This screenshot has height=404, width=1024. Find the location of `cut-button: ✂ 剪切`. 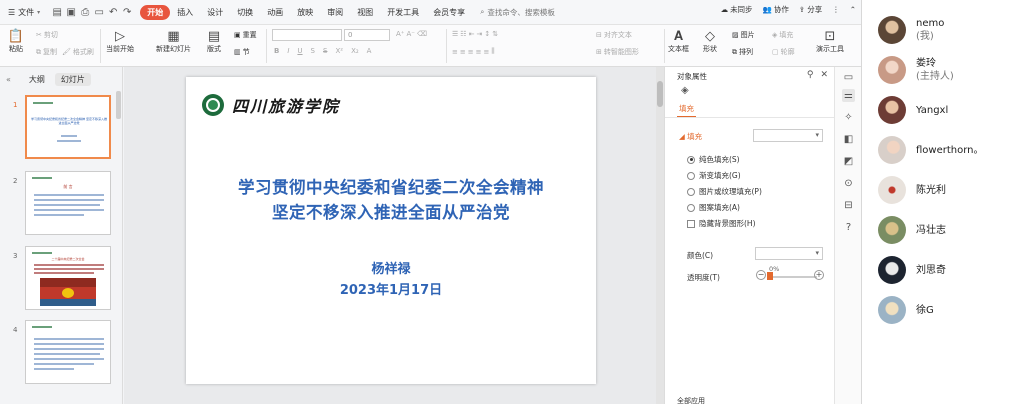

cut-button: ✂ 剪切 is located at coordinates (47, 35).